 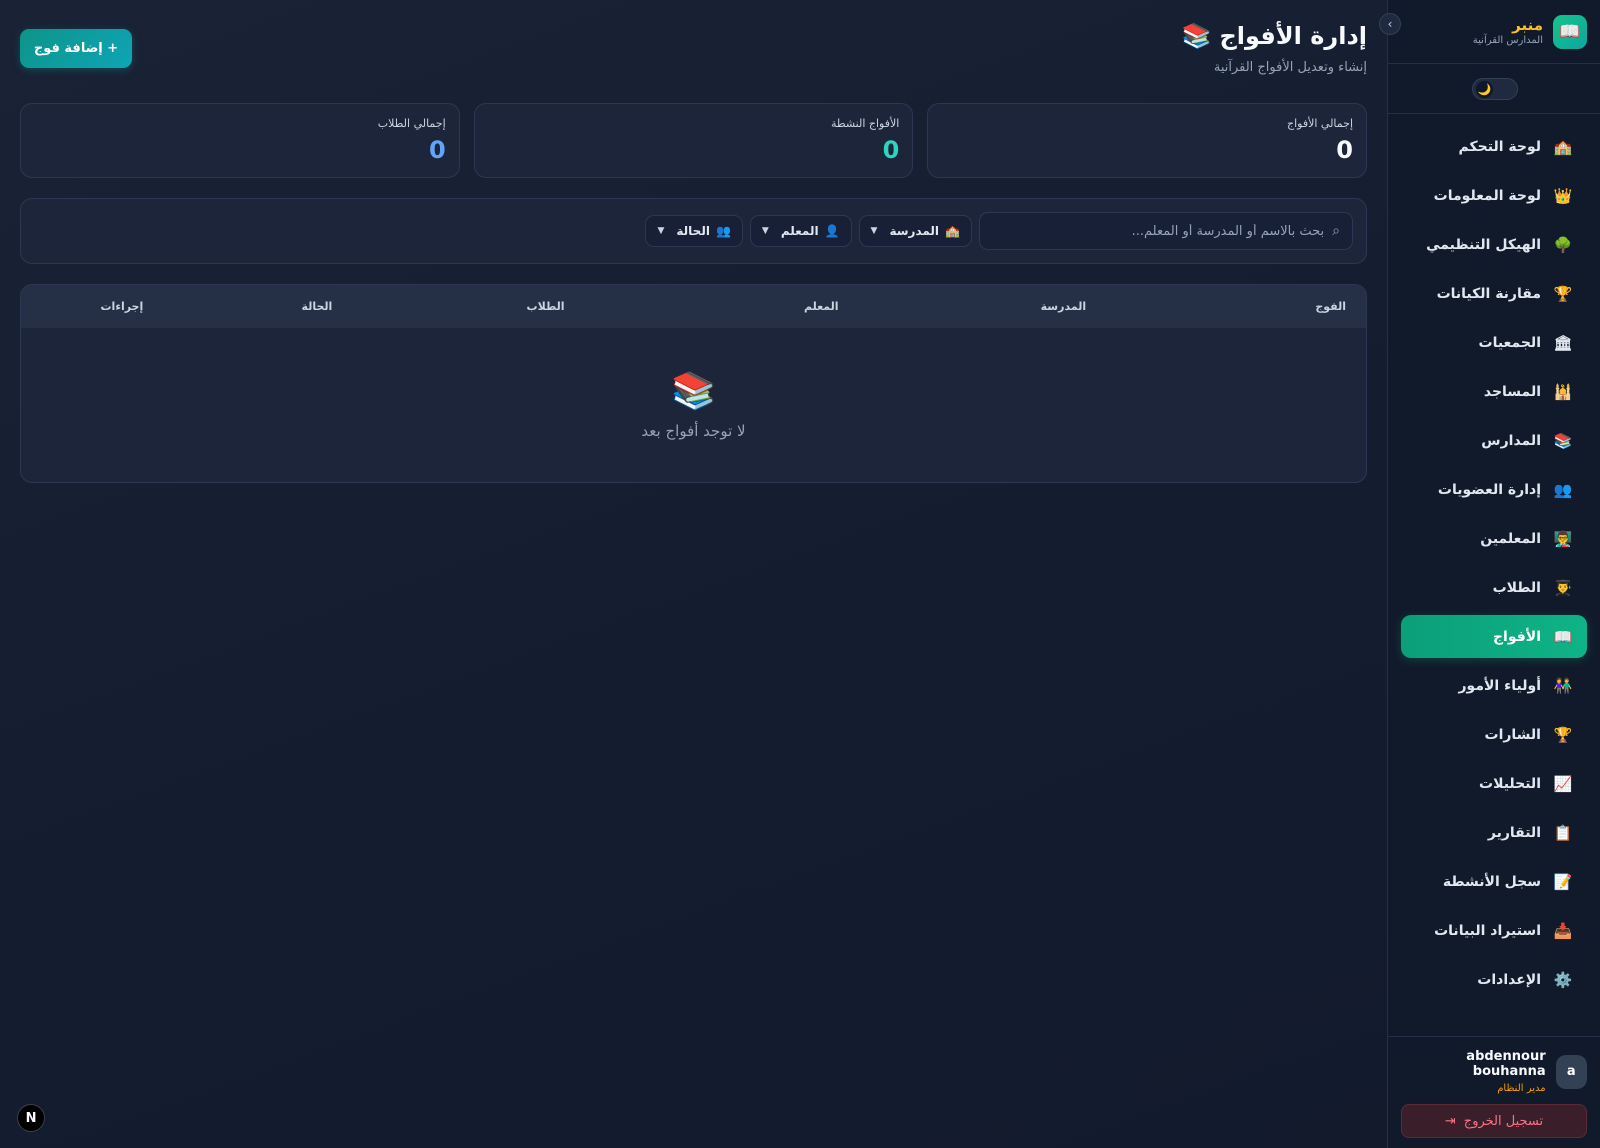 I want to click on sidebar-item: ⚙️ الإعدادات, so click(x=1494, y=979).